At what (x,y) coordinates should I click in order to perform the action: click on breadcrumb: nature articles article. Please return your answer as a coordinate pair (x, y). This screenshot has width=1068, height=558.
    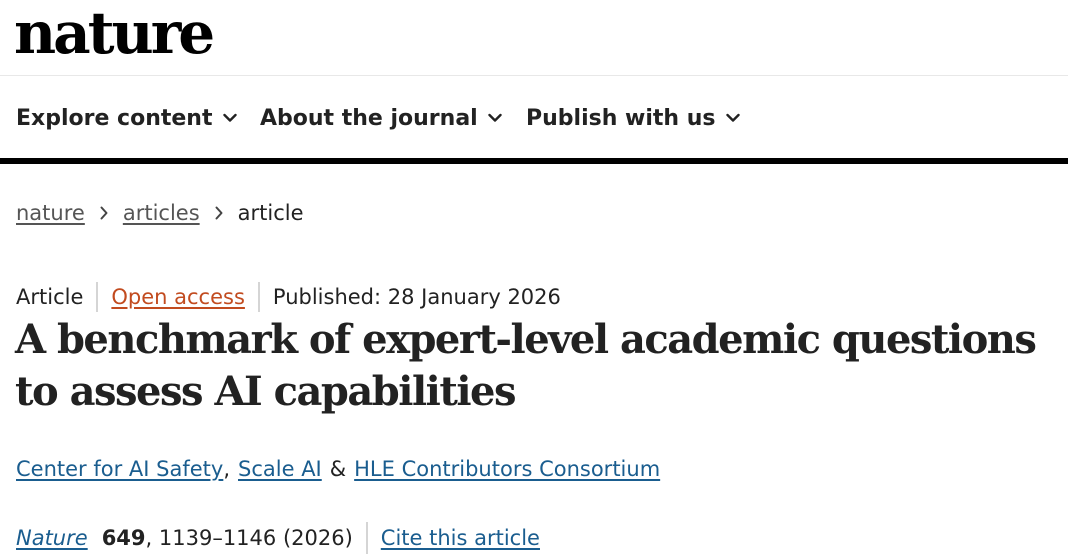
    Looking at the image, I should click on (160, 213).